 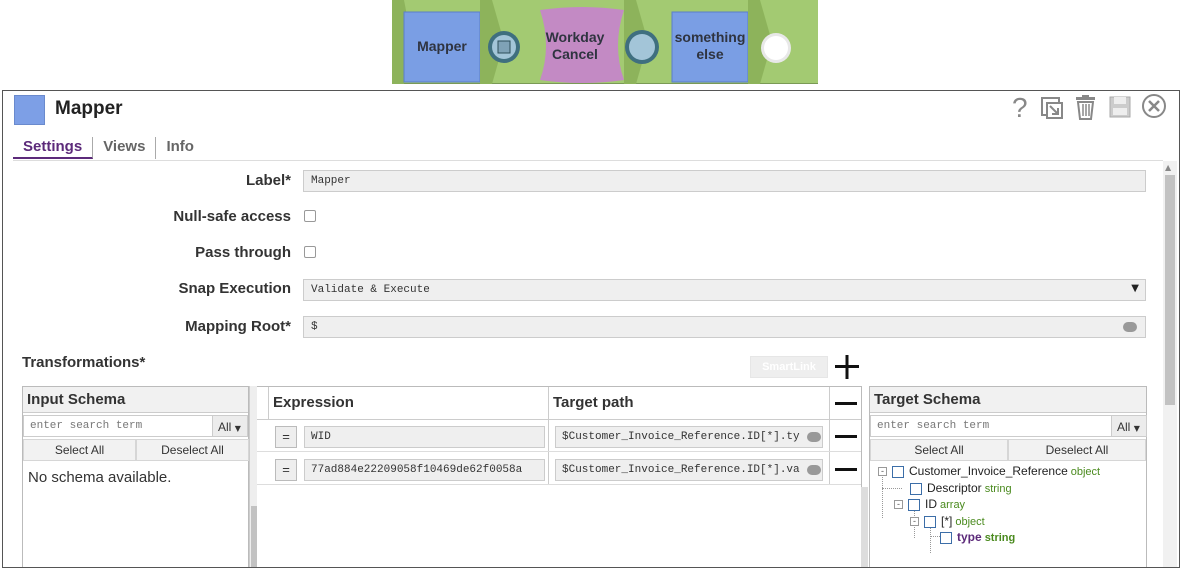 I want to click on pass-through-label: Pass through, so click(x=243, y=252).